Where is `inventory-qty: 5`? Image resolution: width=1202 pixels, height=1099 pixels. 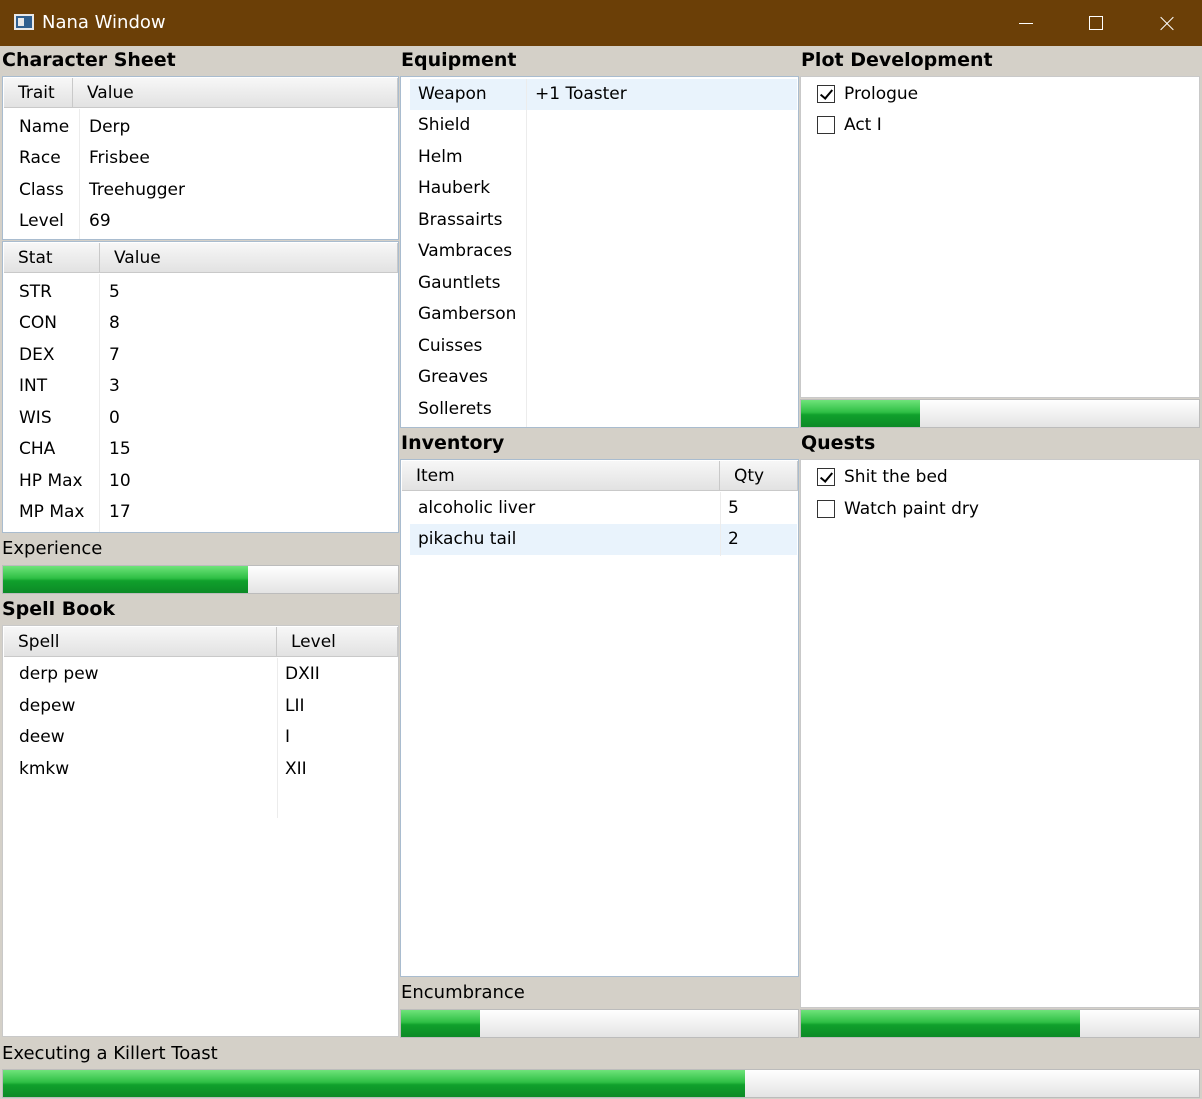 inventory-qty: 5 is located at coordinates (733, 508).